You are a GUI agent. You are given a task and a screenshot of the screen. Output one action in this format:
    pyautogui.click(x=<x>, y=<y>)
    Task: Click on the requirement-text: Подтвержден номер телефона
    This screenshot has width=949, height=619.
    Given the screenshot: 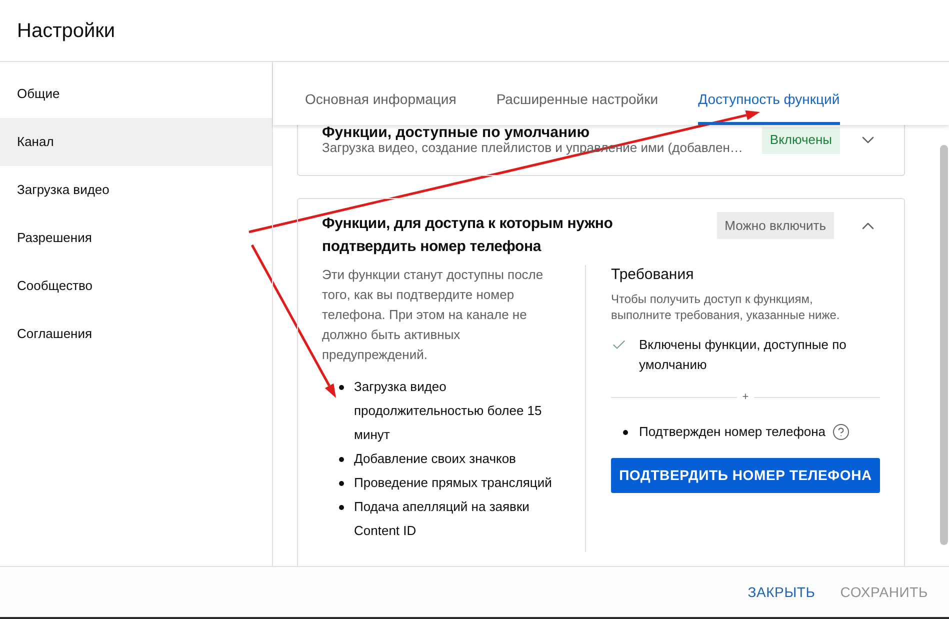 What is the action you would take?
    pyautogui.click(x=732, y=432)
    